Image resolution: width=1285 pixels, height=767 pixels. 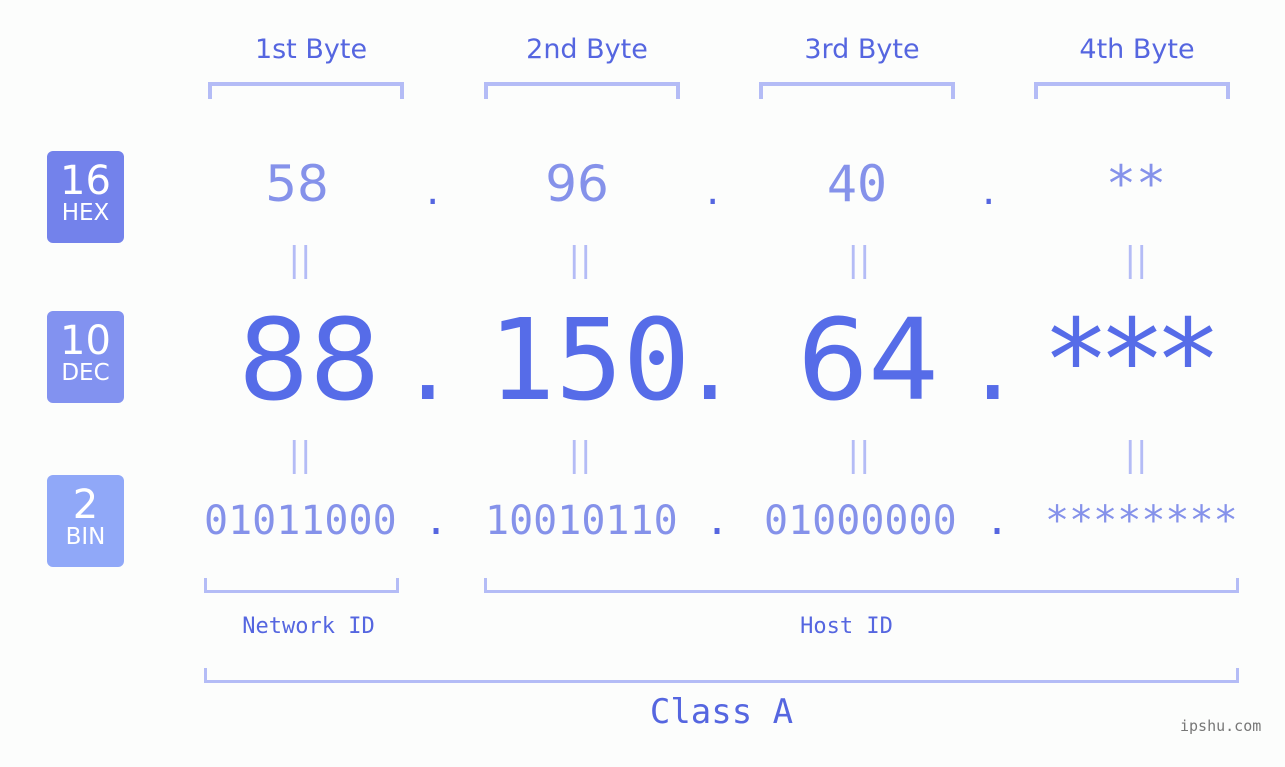 What do you see at coordinates (85, 537) in the screenshot?
I see `bin-badge-label: BIN` at bounding box center [85, 537].